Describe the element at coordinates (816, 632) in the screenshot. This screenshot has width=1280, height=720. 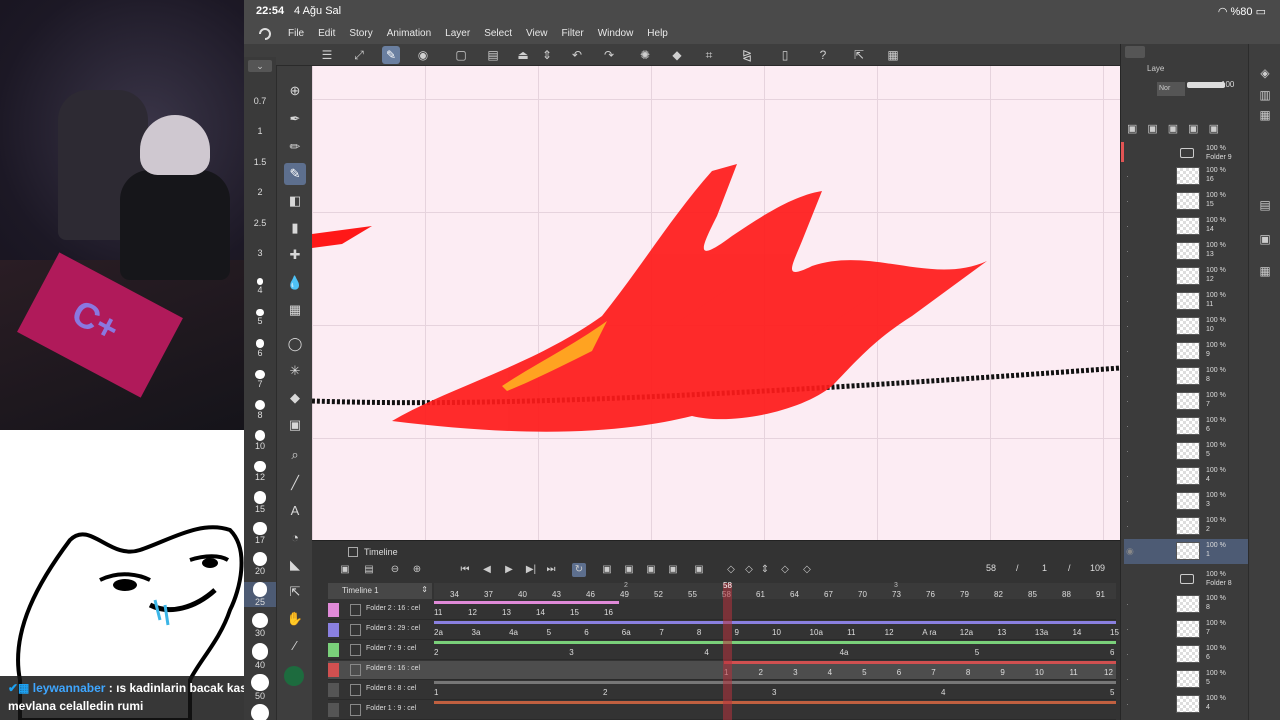
I see `cel-label: 10a` at that location.